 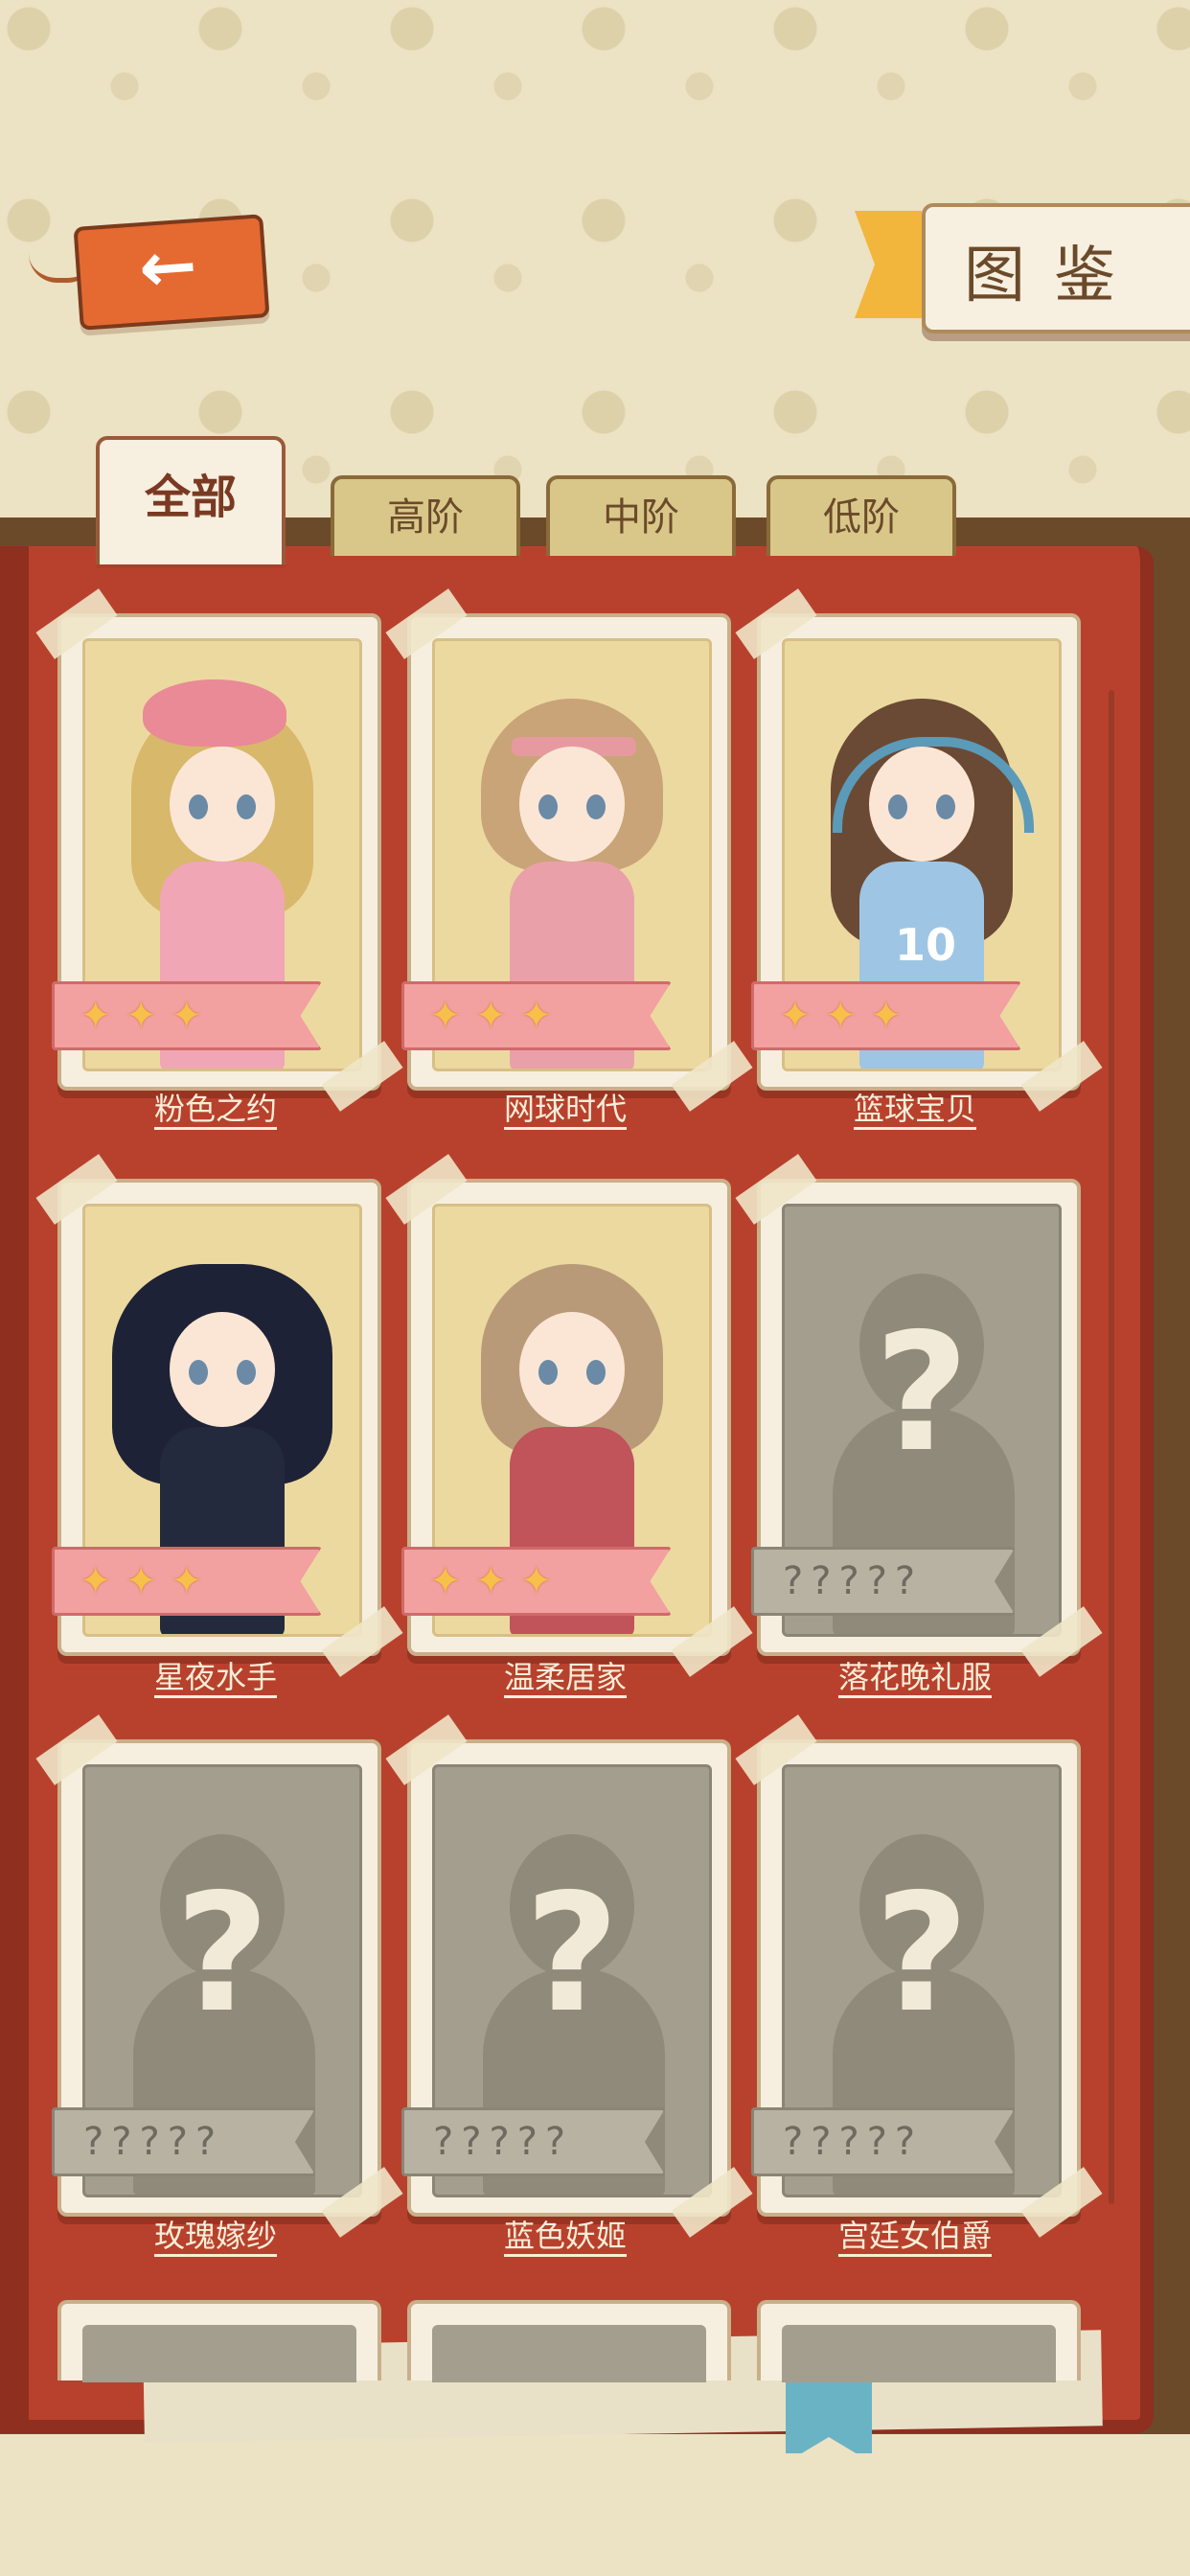 I want to click on card-starry-sailor: ✦ ✦ ✦, so click(x=219, y=1415).